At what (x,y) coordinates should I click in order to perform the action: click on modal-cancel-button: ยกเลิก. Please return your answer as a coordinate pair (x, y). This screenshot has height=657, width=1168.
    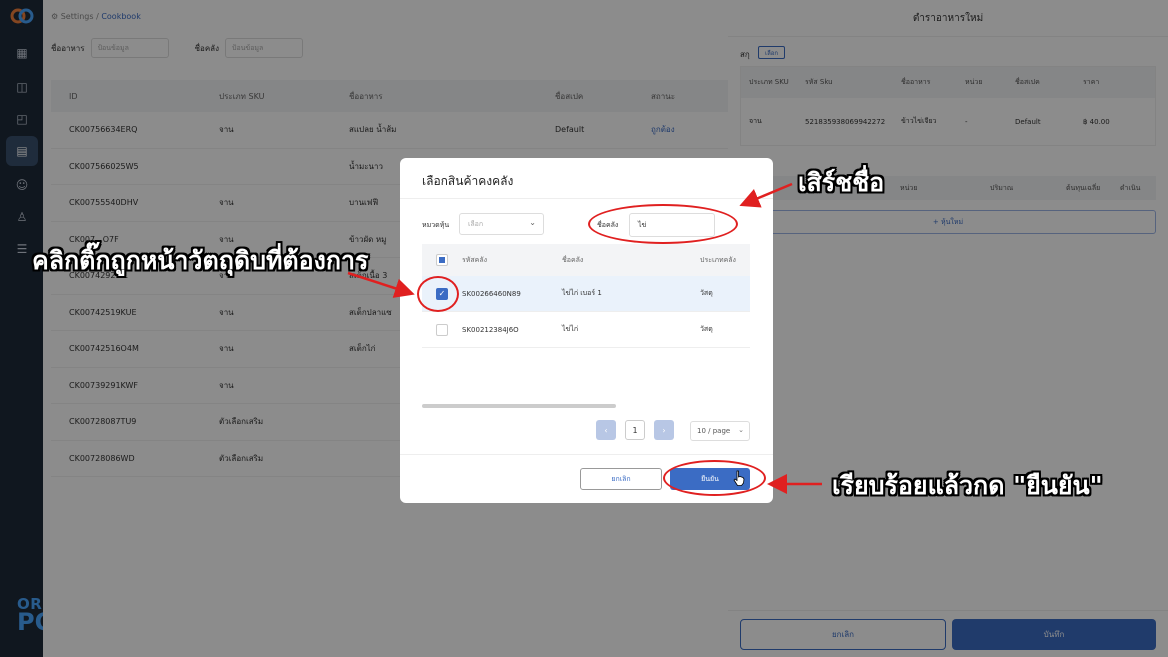
    Looking at the image, I should click on (621, 479).